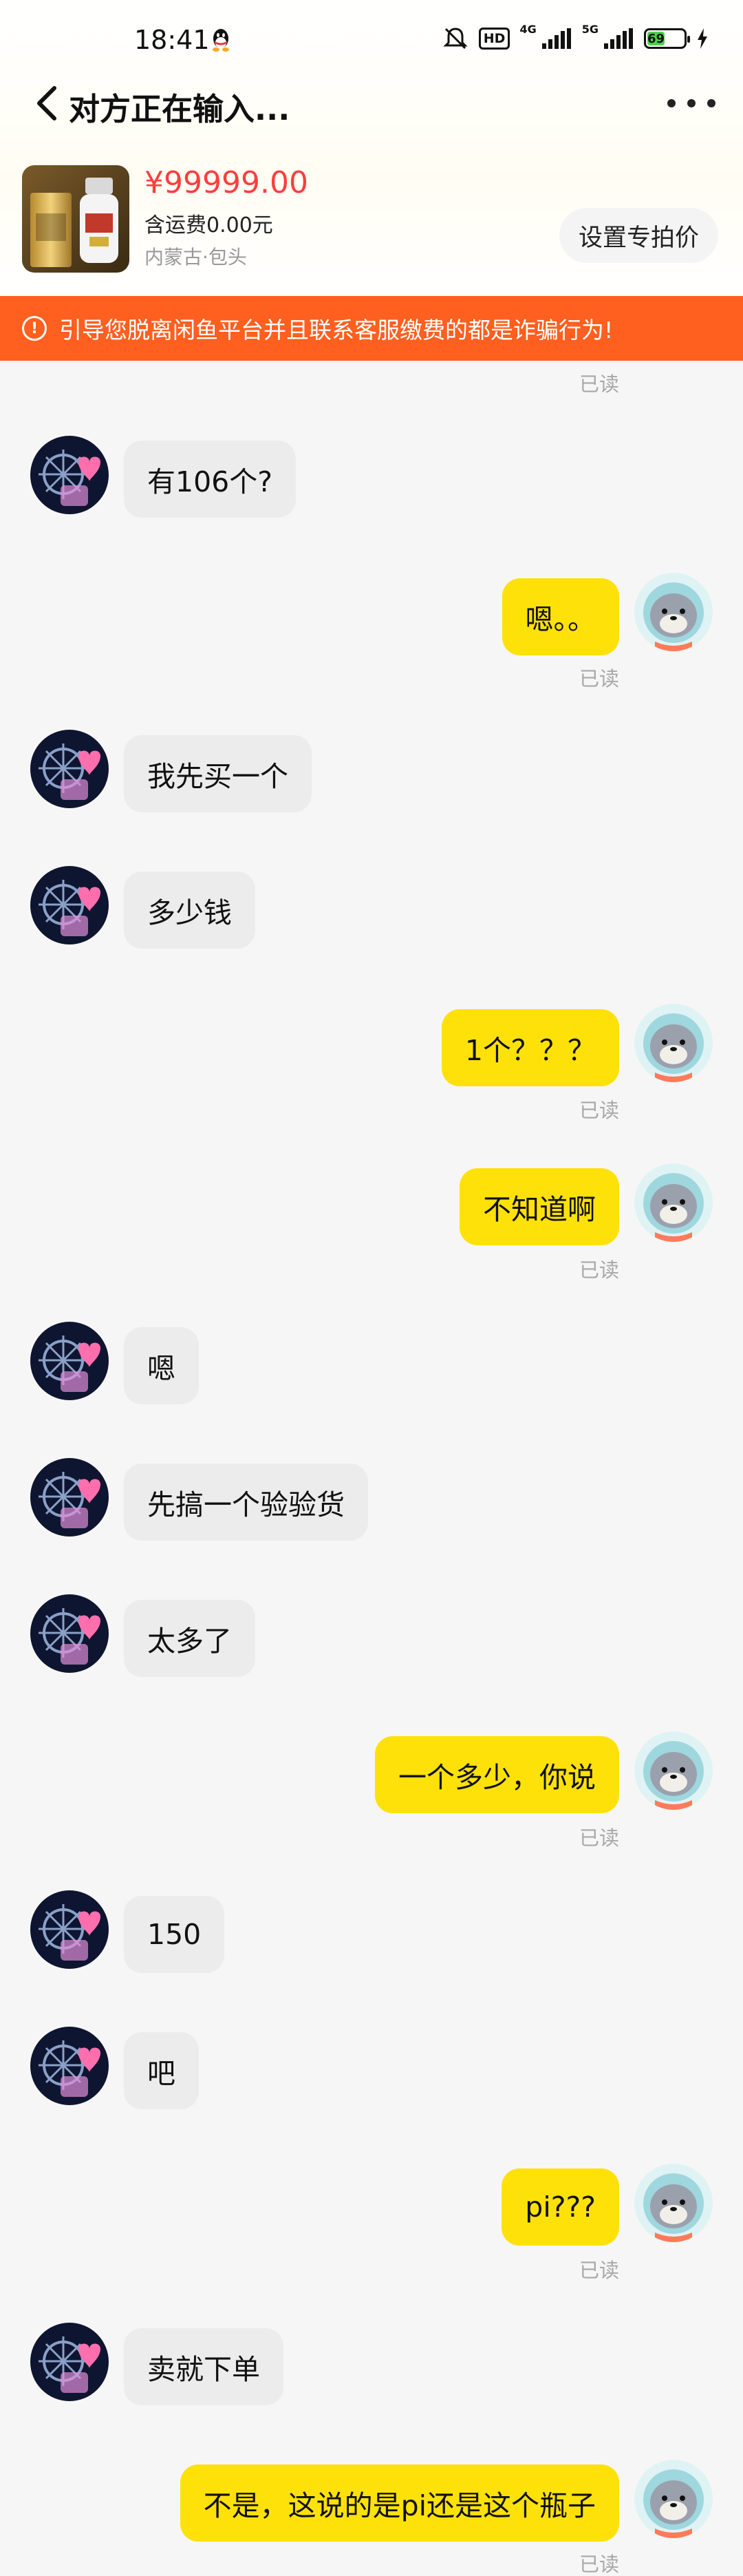 The height and width of the screenshot is (2576, 743). Describe the element at coordinates (656, 38) in the screenshot. I see `battery-level: 69` at that location.